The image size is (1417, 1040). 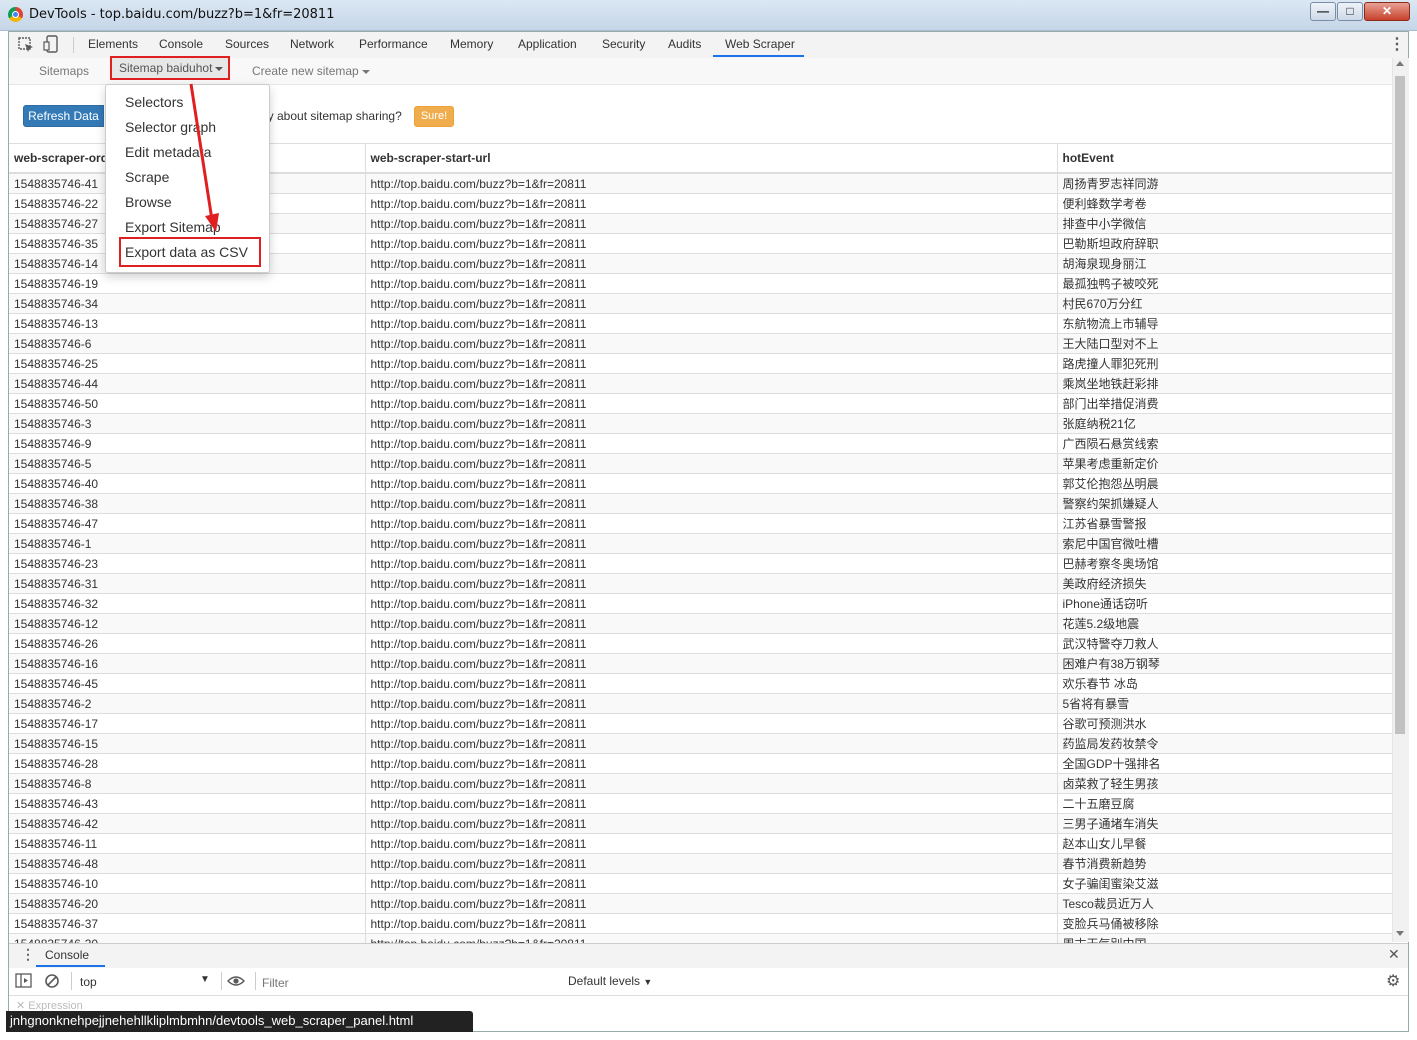 I want to click on sitemap-menu-toggle: Sitemap baiduhot, so click(x=170, y=68).